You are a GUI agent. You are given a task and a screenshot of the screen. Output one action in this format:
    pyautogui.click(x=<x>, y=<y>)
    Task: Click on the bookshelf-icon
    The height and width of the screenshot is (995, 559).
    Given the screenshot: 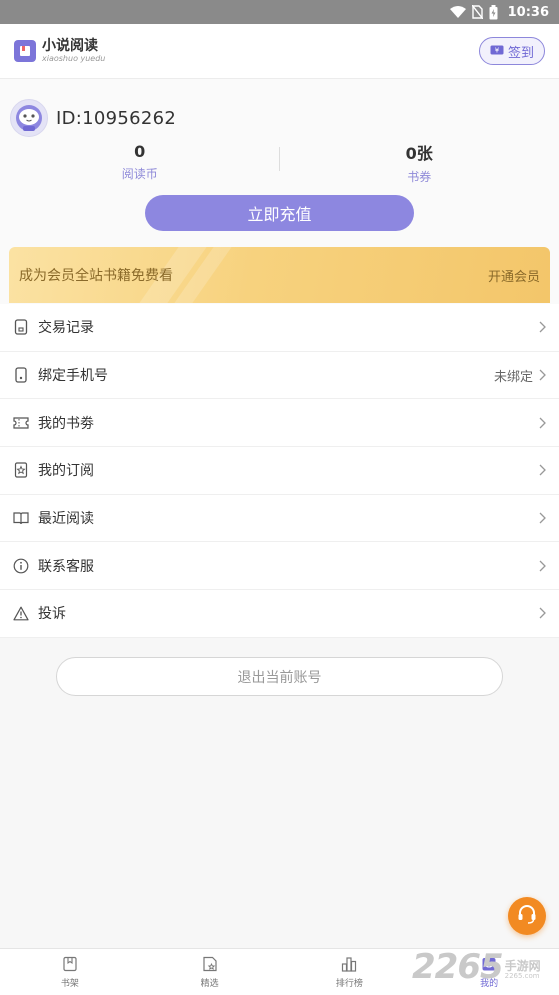 What is the action you would take?
    pyautogui.click(x=70, y=964)
    